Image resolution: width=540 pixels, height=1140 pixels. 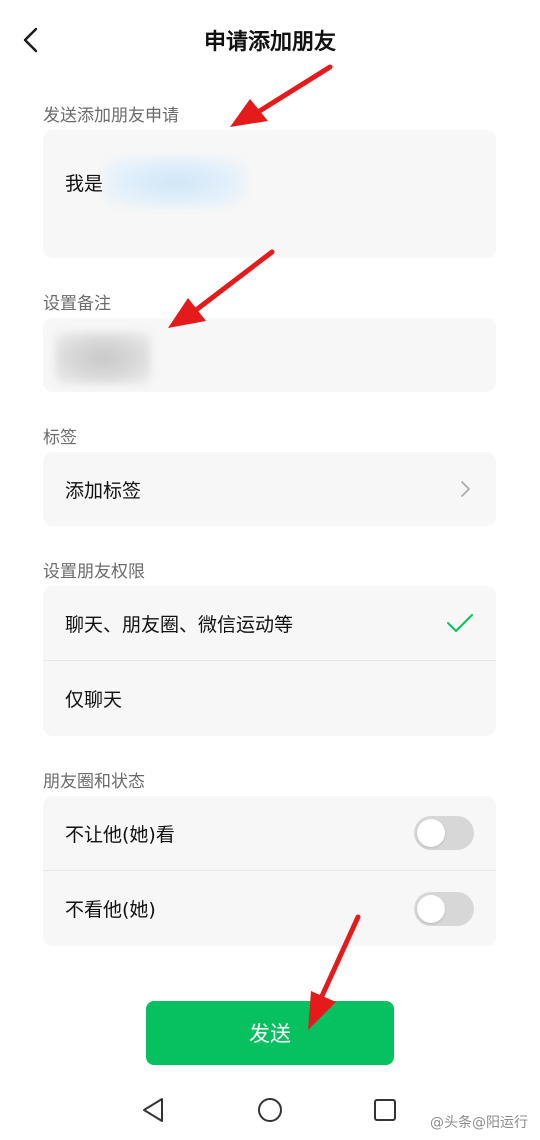 I want to click on request-message-input: 我是, so click(x=269, y=194).